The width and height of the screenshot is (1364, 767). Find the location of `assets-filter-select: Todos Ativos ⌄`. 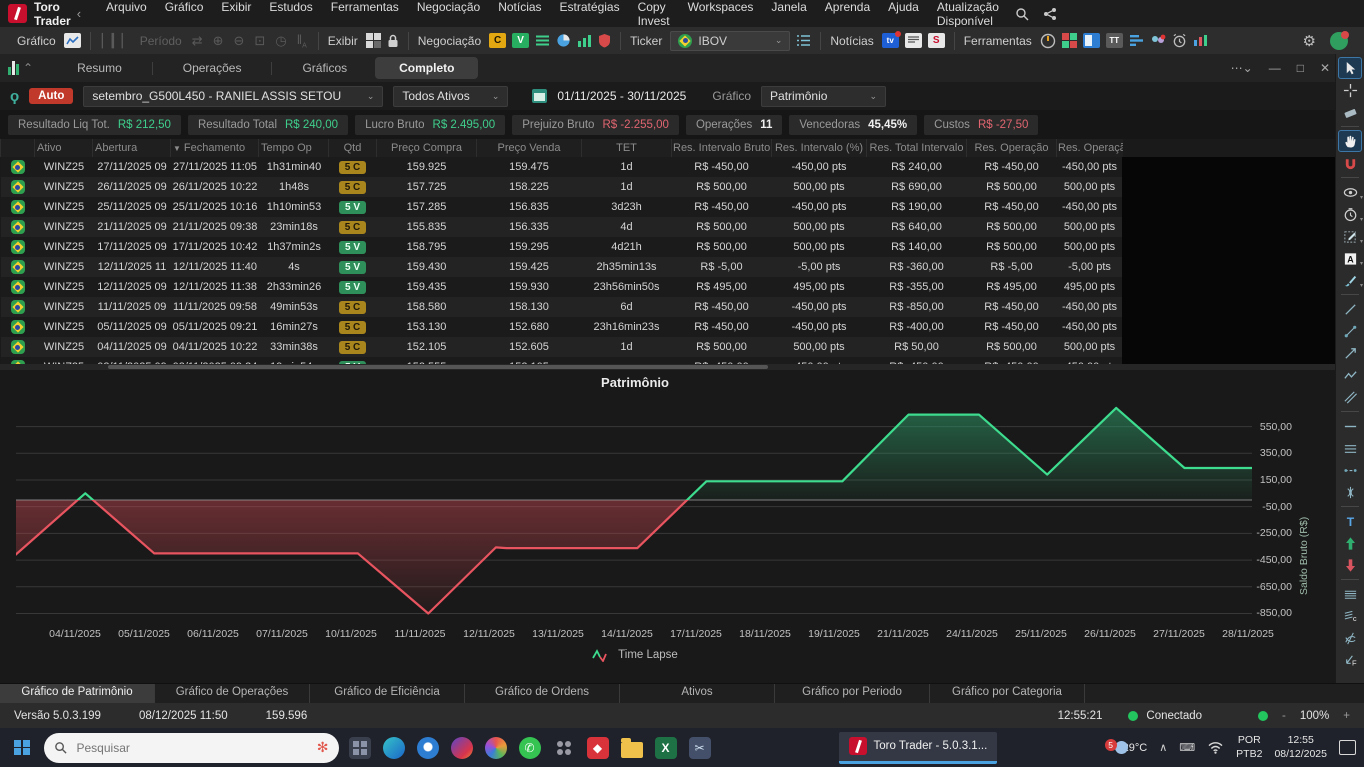

assets-filter-select: Todos Ativos ⌄ is located at coordinates (451, 96).